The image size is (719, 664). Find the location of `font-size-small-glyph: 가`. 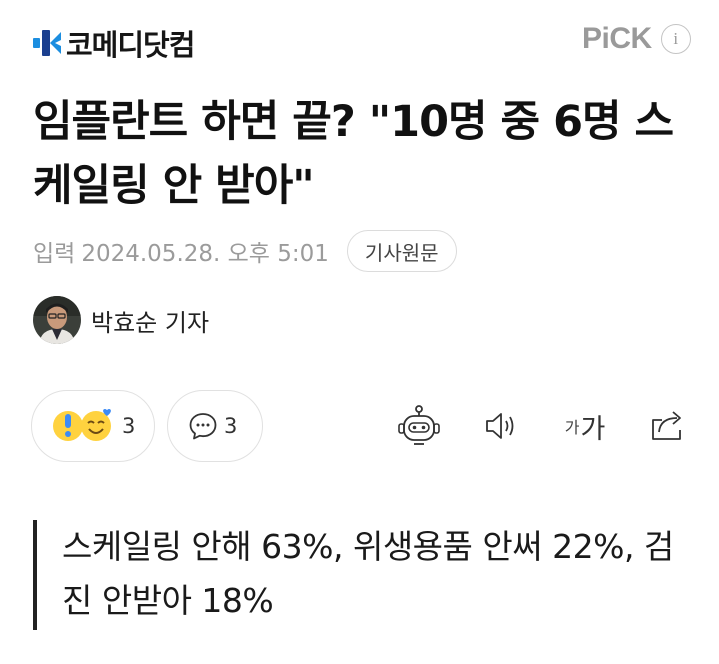

font-size-small-glyph: 가 is located at coordinates (572, 427).